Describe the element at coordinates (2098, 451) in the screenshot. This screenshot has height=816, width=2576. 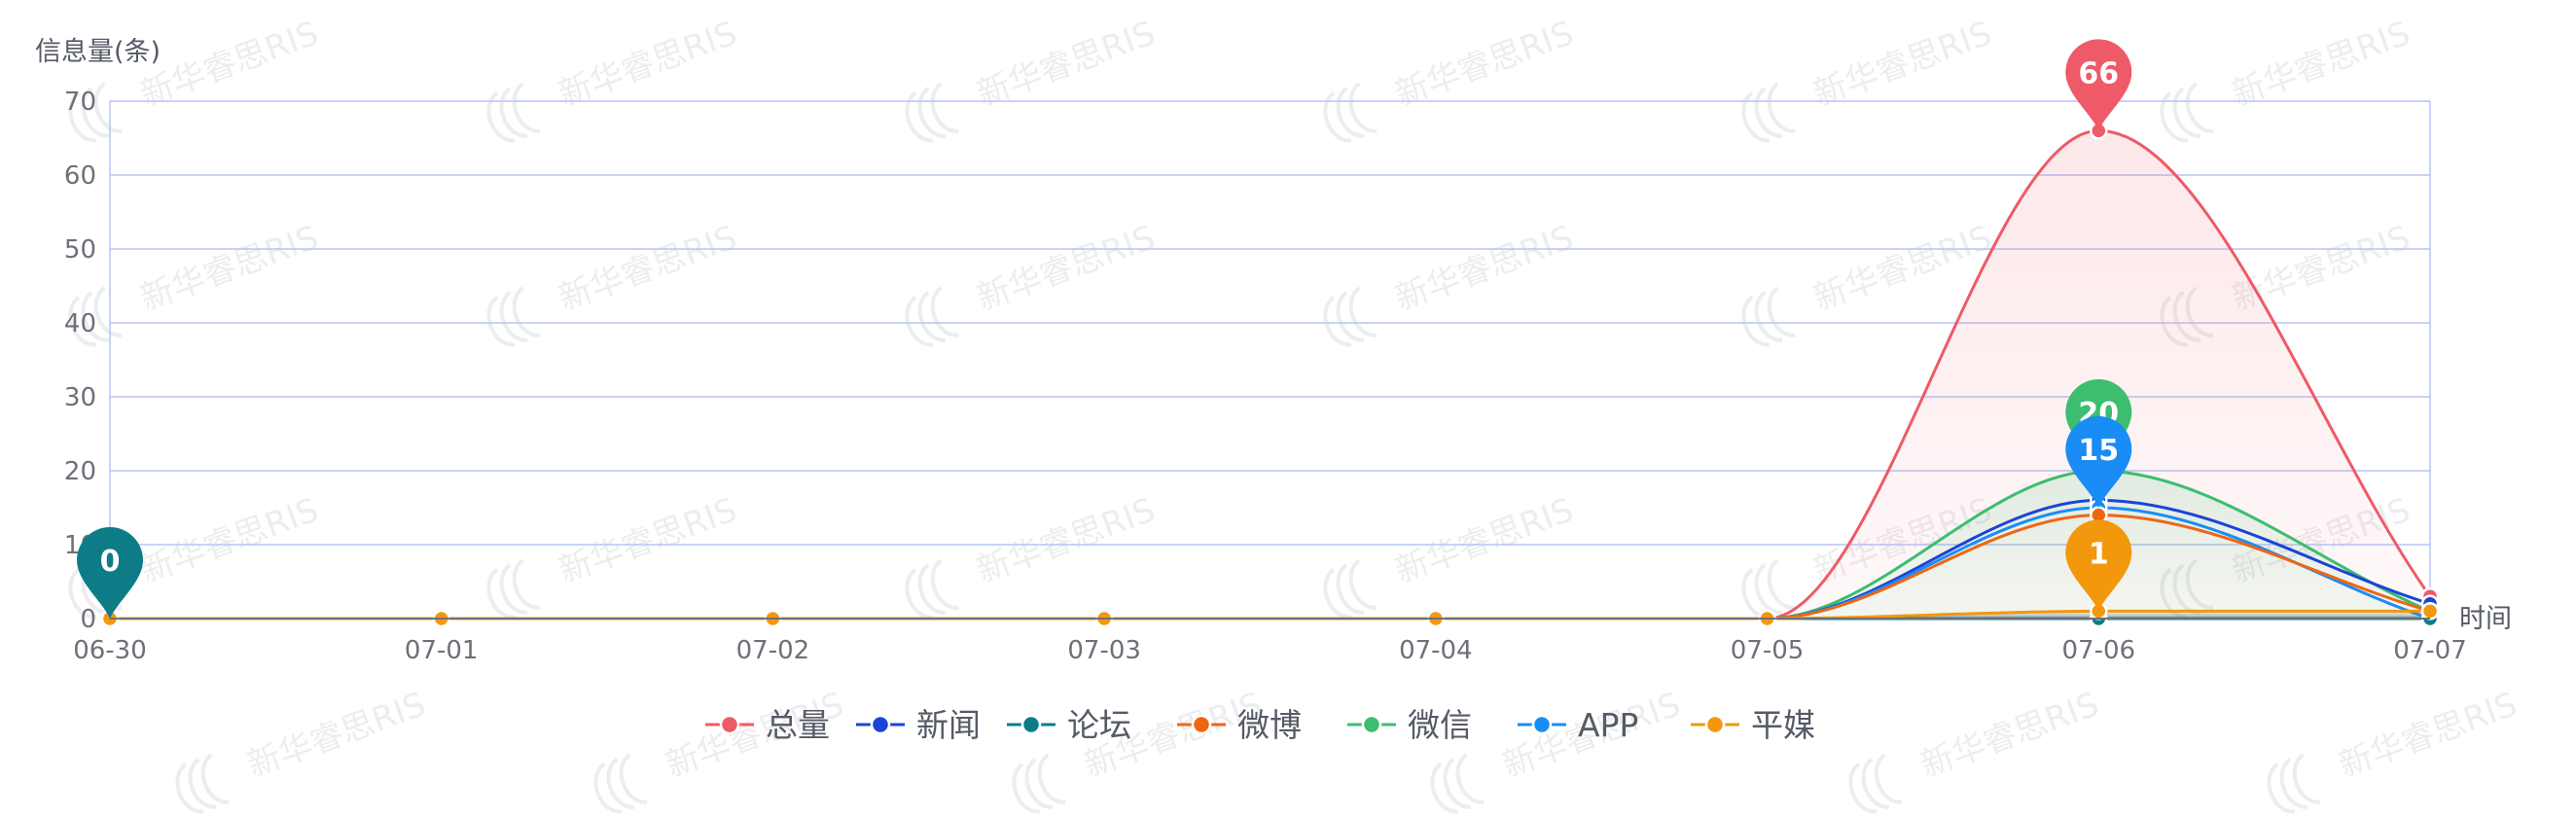
I see `pin-label: 15` at that location.